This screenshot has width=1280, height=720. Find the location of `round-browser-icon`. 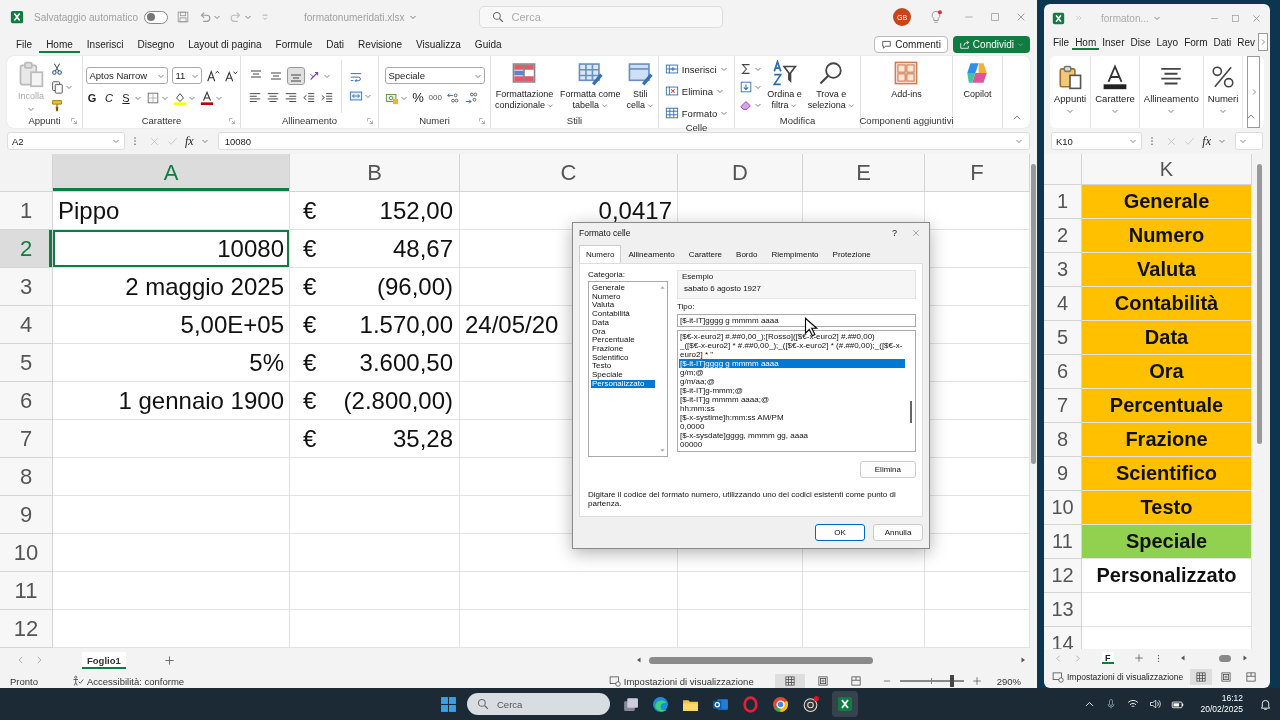

round-browser-icon is located at coordinates (780, 704).